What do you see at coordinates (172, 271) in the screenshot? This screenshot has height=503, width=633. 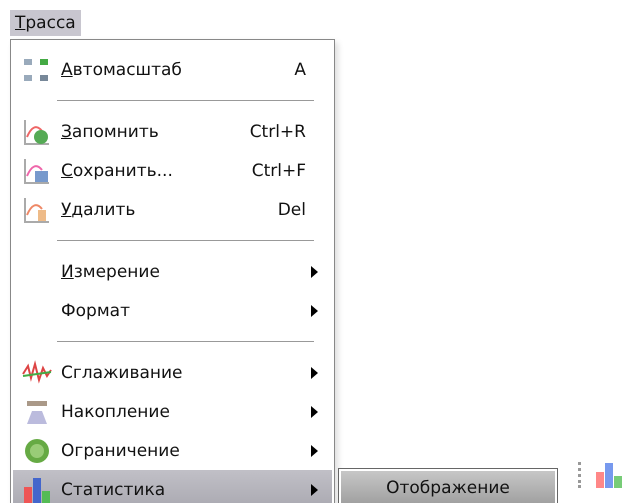 I see `menu-item: Измерение` at bounding box center [172, 271].